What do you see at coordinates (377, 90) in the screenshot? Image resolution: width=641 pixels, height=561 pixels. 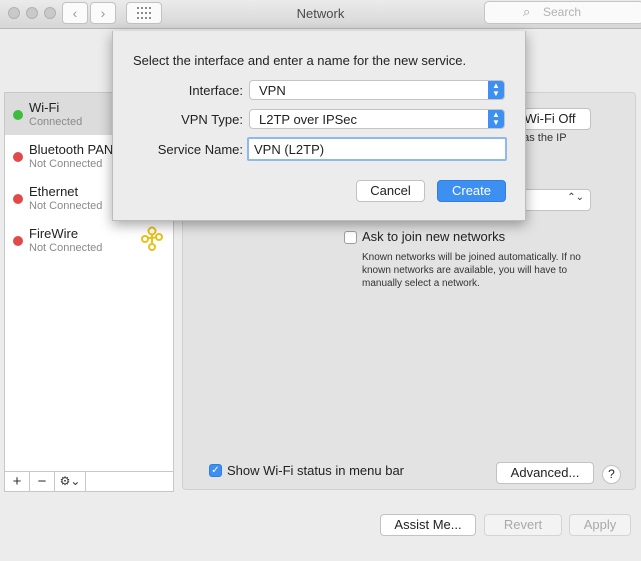 I see `interface-popup: VPN ▲ ▼` at bounding box center [377, 90].